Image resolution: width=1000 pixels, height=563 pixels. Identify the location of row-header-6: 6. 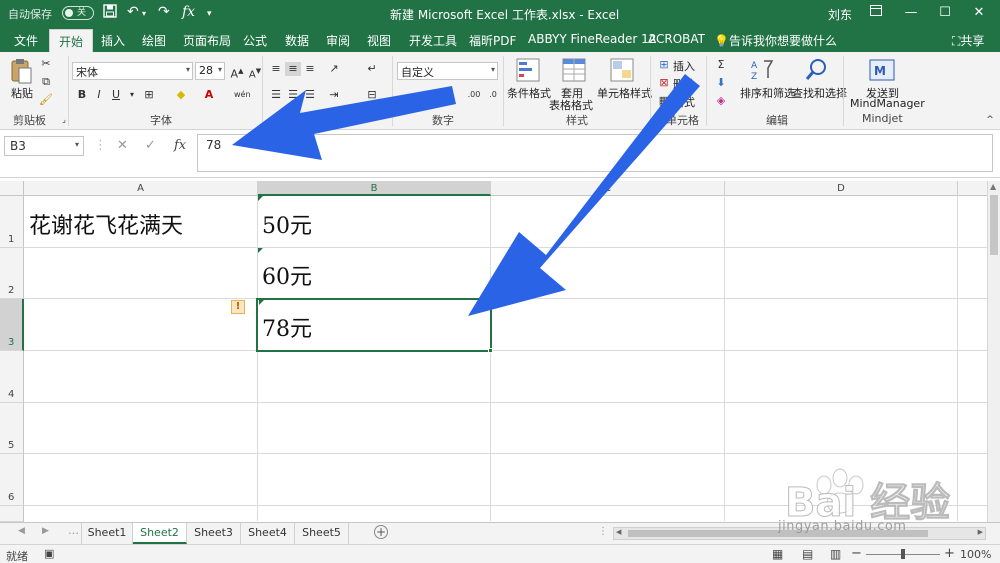
(12, 480).